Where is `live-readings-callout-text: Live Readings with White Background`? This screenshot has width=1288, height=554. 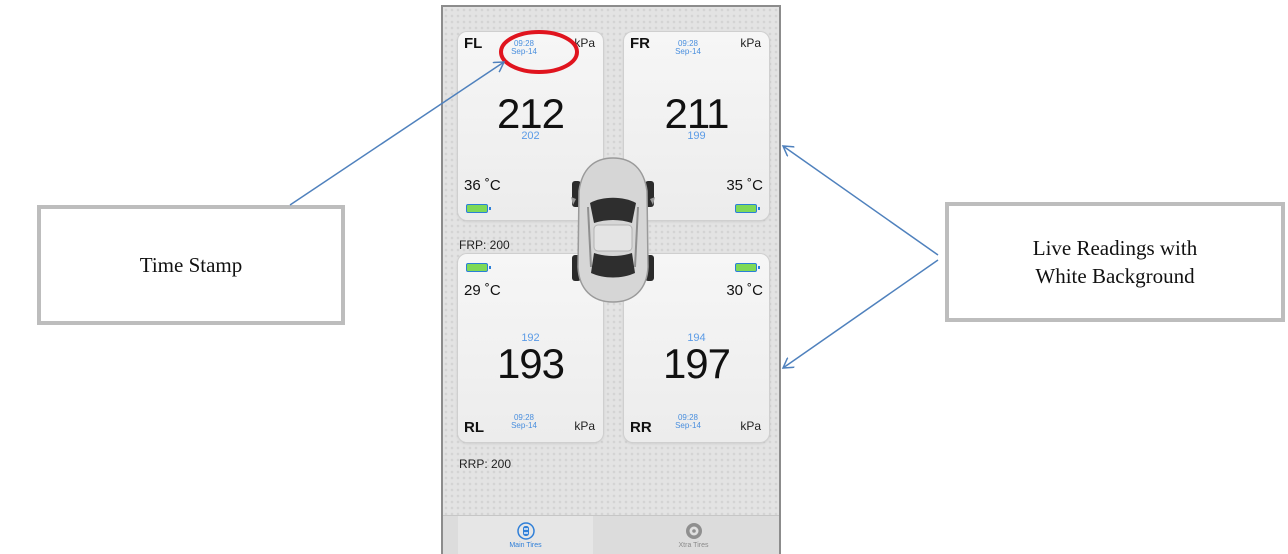
live-readings-callout-text: Live Readings with White Background is located at coordinates (1115, 262).